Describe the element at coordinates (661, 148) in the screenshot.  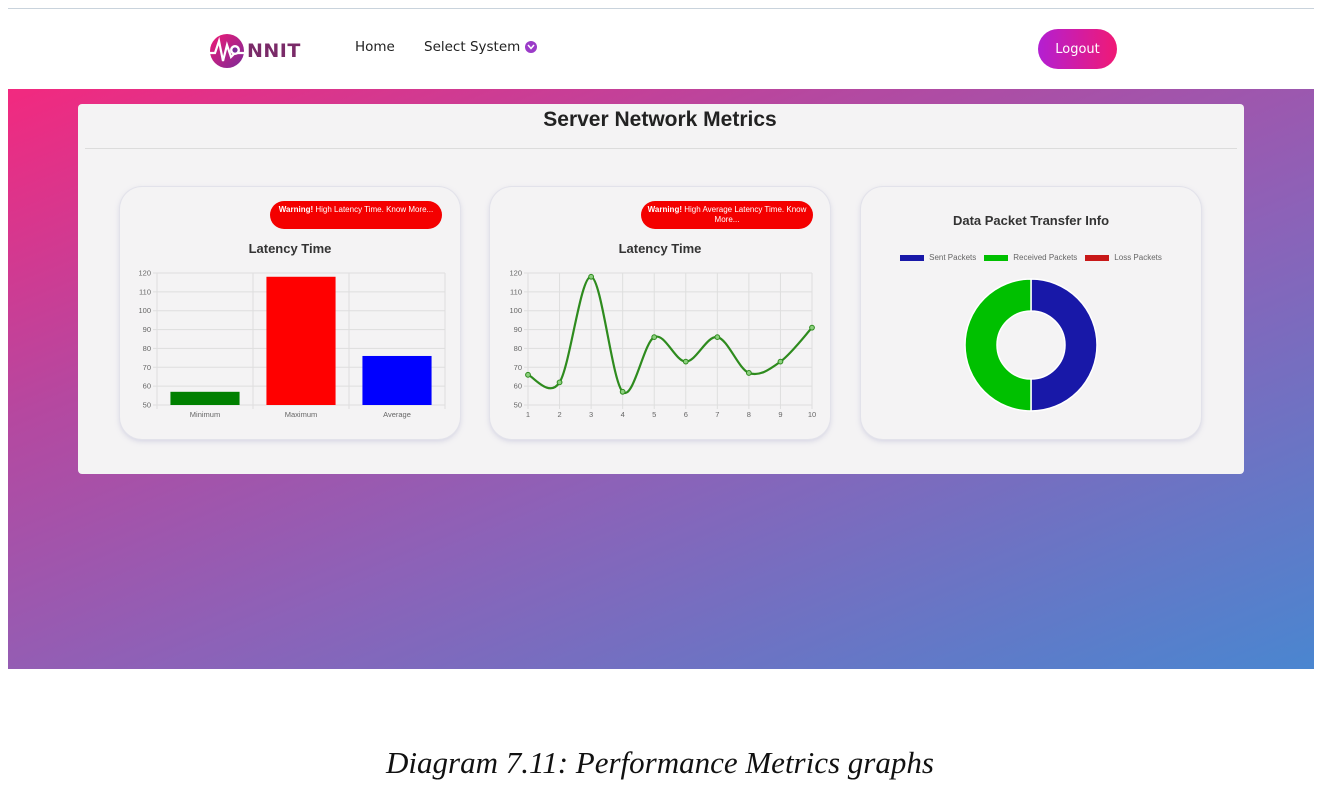
I see `panel-divider` at that location.